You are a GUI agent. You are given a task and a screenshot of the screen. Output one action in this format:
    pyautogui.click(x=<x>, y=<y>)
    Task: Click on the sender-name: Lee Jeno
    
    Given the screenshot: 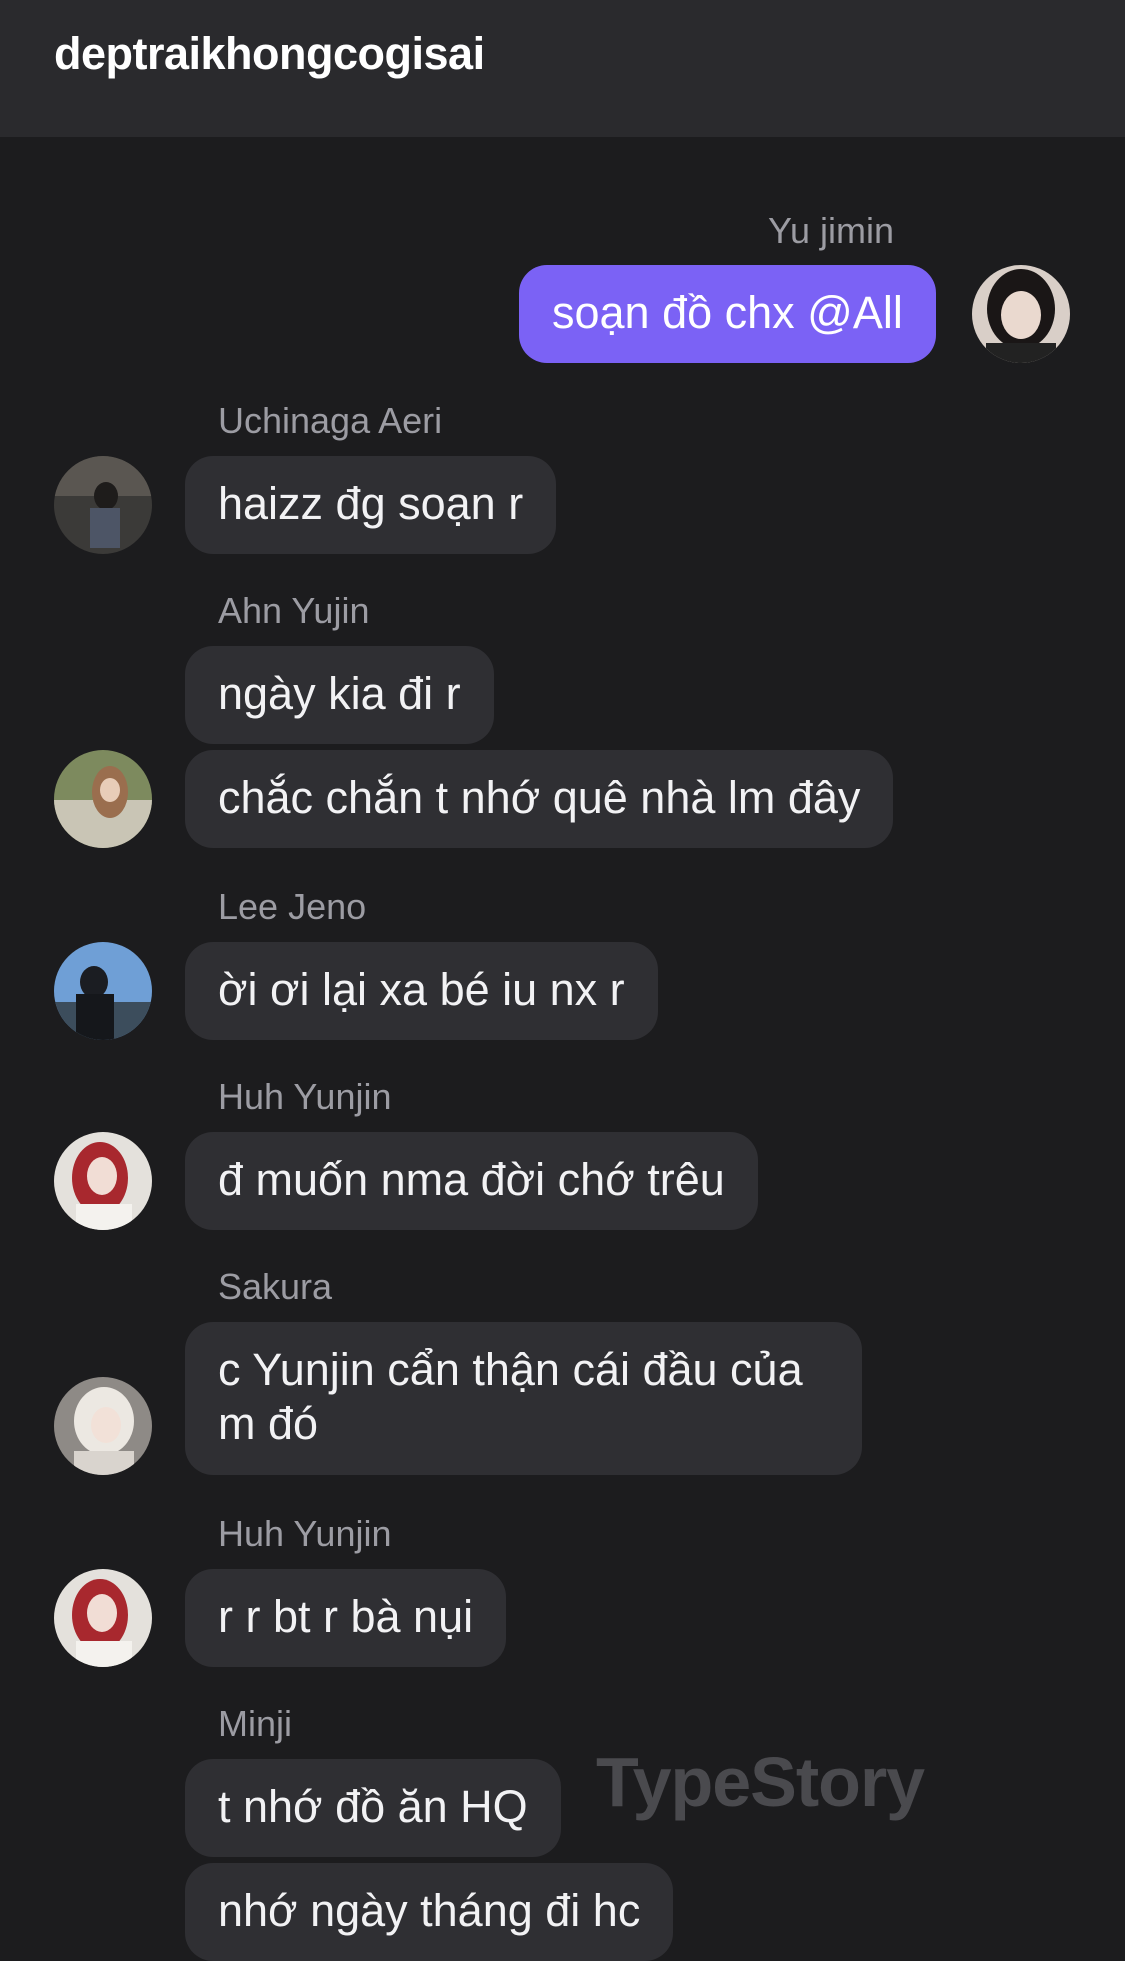 What is the action you would take?
    pyautogui.click(x=292, y=906)
    